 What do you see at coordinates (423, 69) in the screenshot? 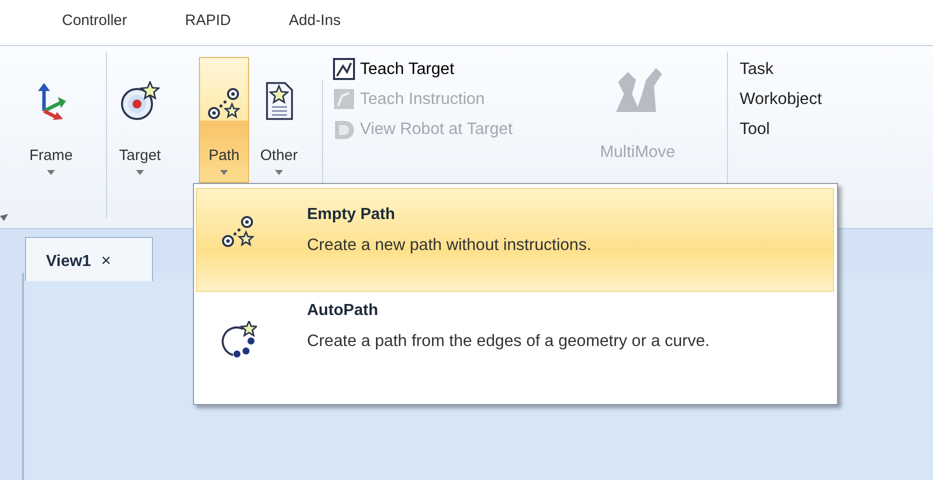
I see `ribbon-button: Teach Target` at bounding box center [423, 69].